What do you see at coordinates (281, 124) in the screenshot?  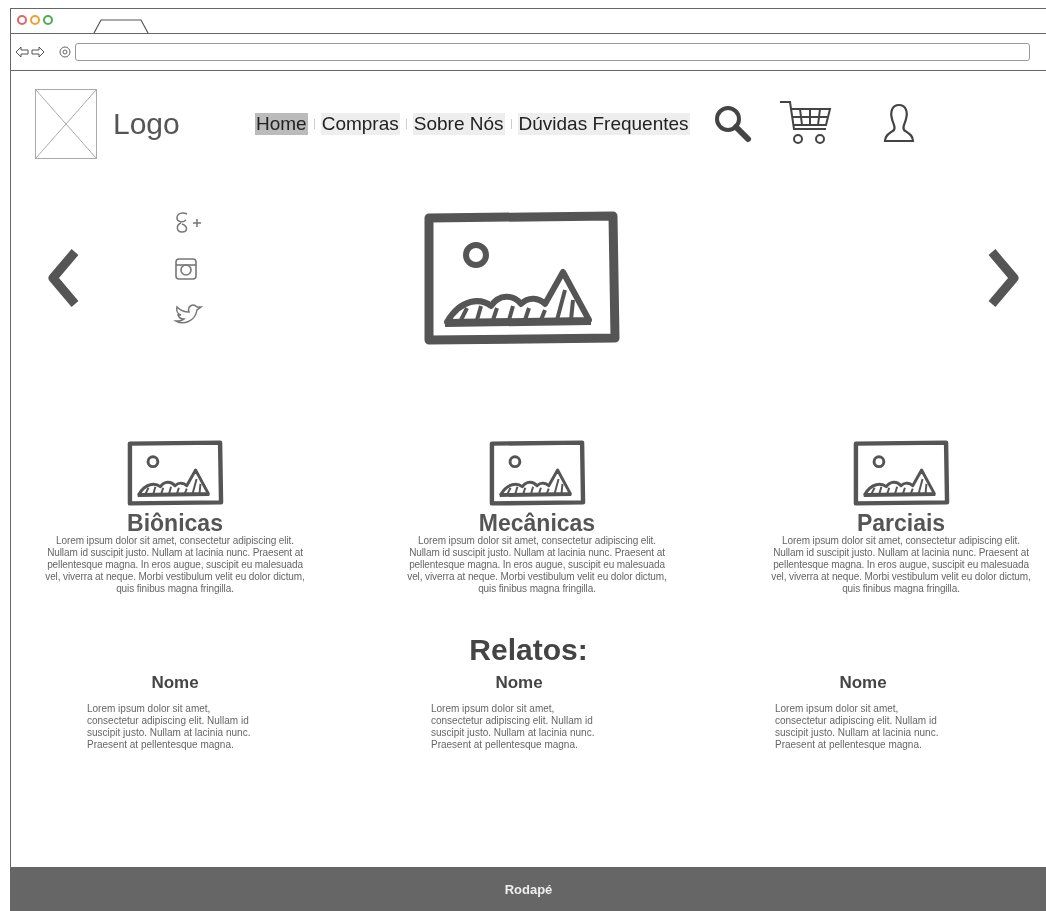 I see `nav-link: Home` at bounding box center [281, 124].